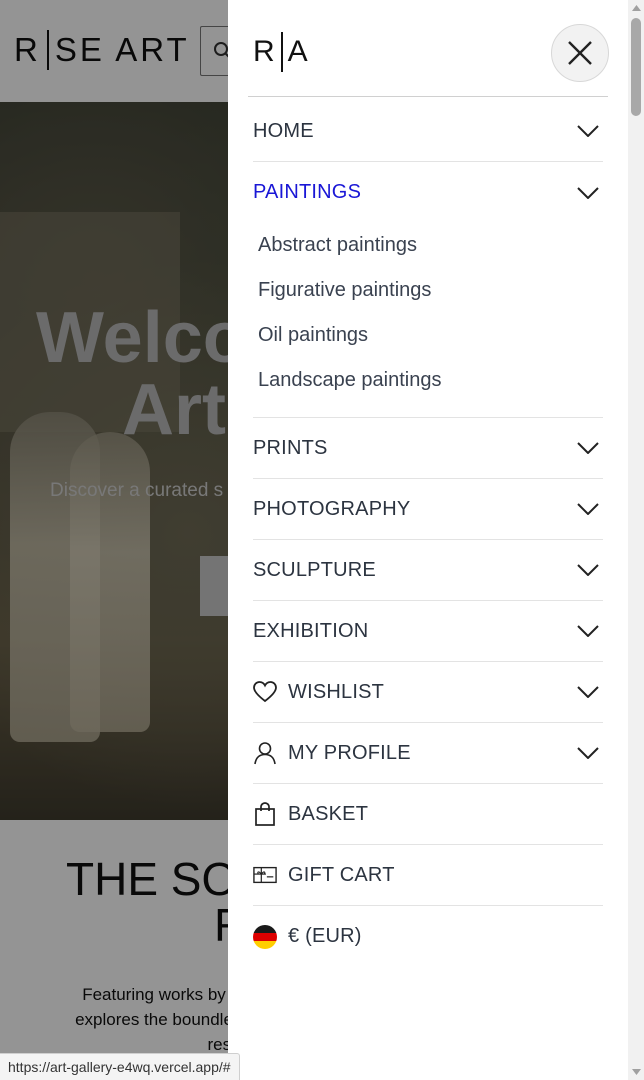 The width and height of the screenshot is (644, 1080). I want to click on close-button, so click(580, 53).